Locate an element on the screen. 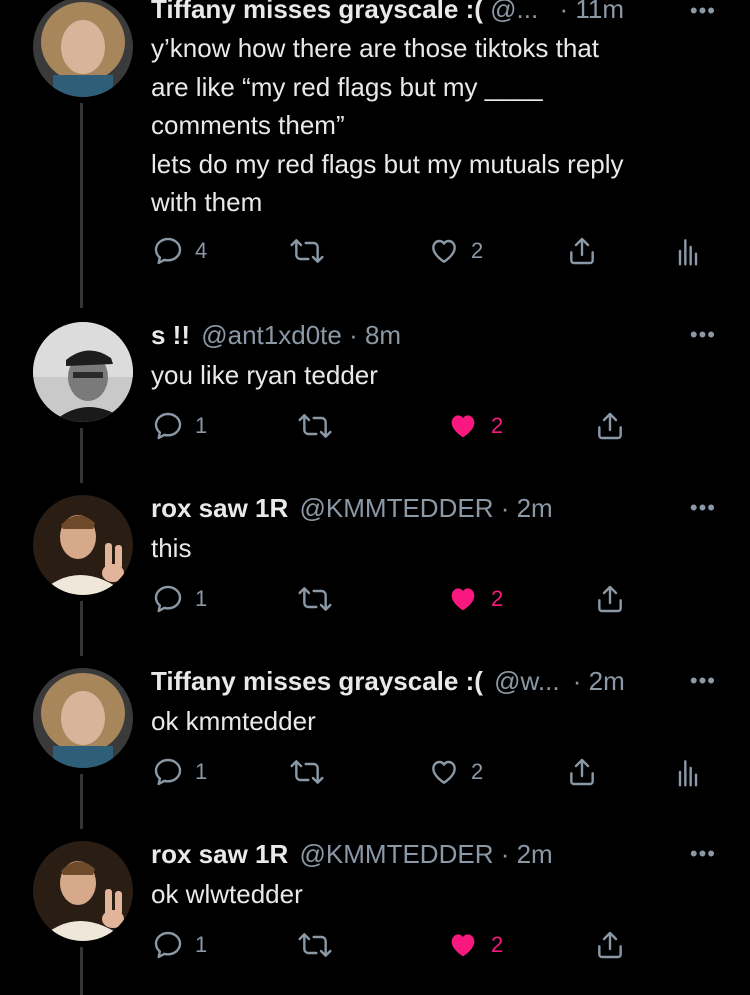  tweet-text-line: ok kmmtedder is located at coordinates (233, 721).